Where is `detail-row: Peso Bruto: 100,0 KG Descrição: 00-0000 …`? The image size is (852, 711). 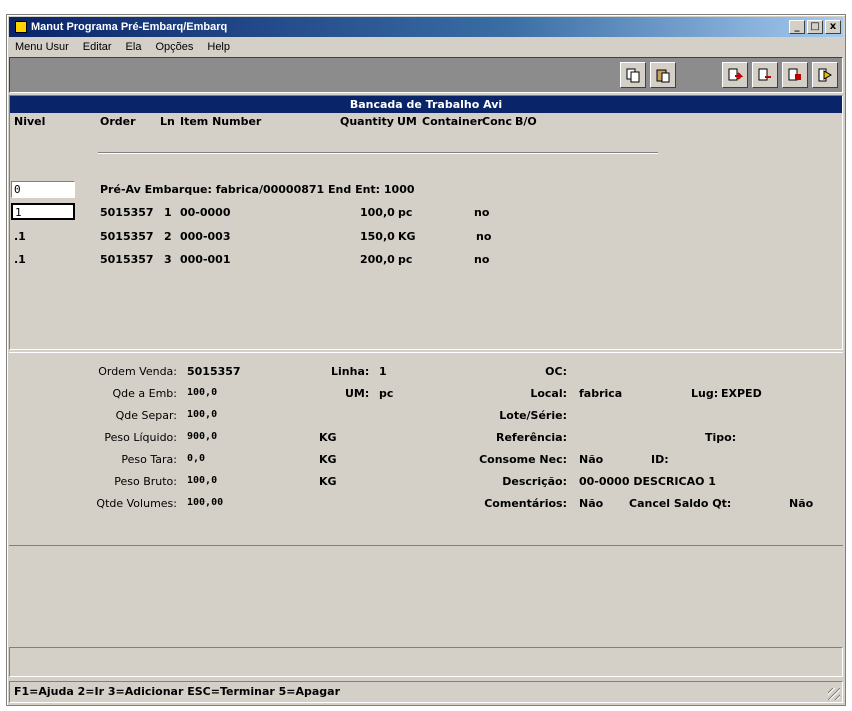
detail-row: Peso Bruto: 100,0 KG Descrição: 00-0000 … is located at coordinates (426, 484).